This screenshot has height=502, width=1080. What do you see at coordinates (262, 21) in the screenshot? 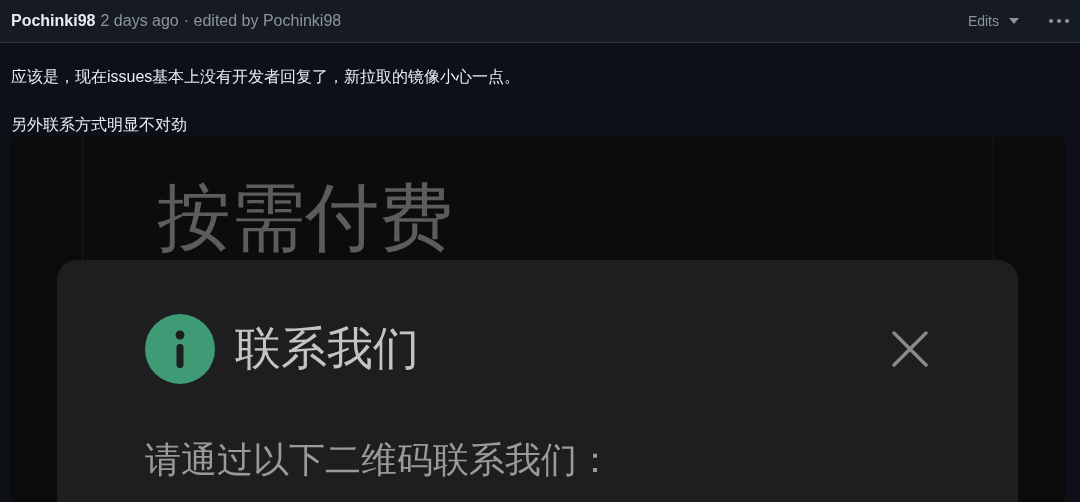
I see `edited-note: · edited by Pochinki98` at bounding box center [262, 21].